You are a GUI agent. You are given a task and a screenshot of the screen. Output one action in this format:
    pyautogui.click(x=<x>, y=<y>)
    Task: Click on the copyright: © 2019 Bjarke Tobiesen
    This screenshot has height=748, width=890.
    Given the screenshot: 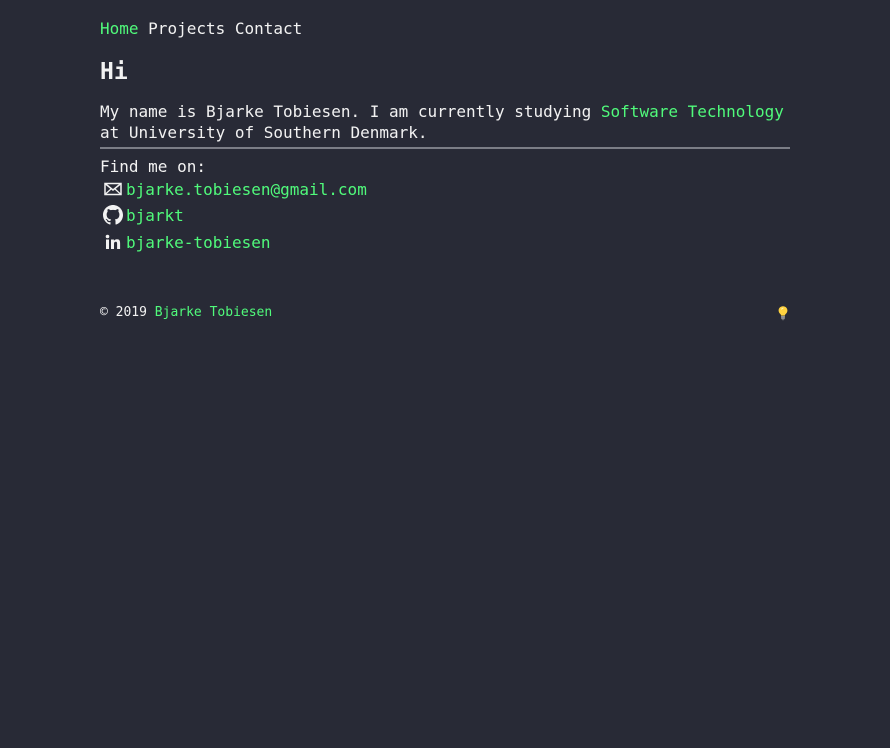 What is the action you would take?
    pyautogui.click(x=186, y=313)
    